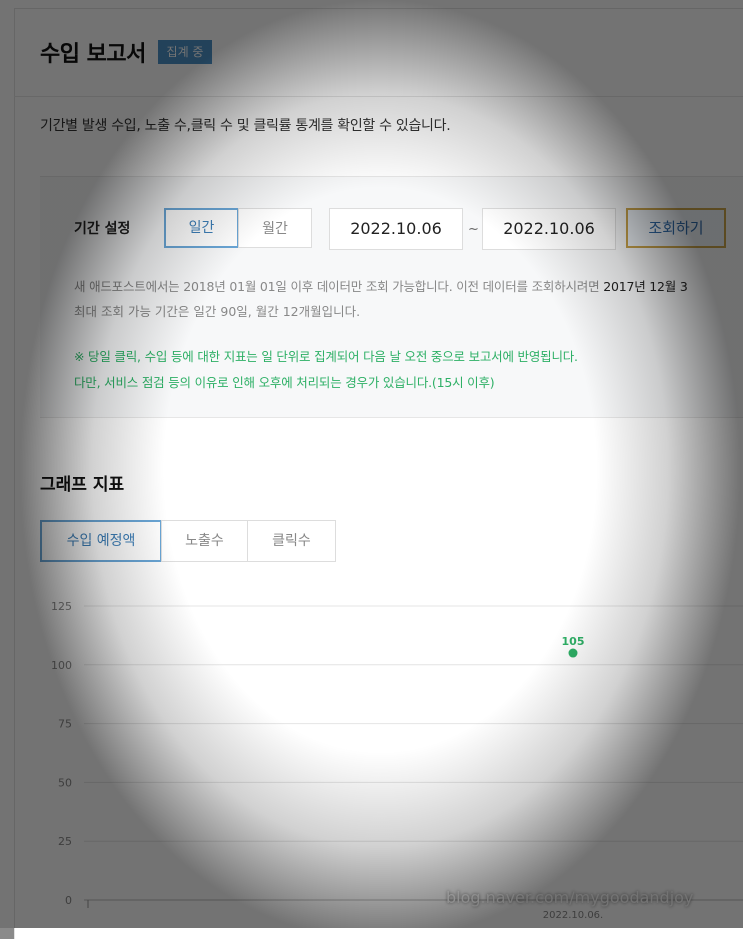 The width and height of the screenshot is (743, 939). Describe the element at coordinates (378, 96) in the screenshot. I see `divider` at that location.